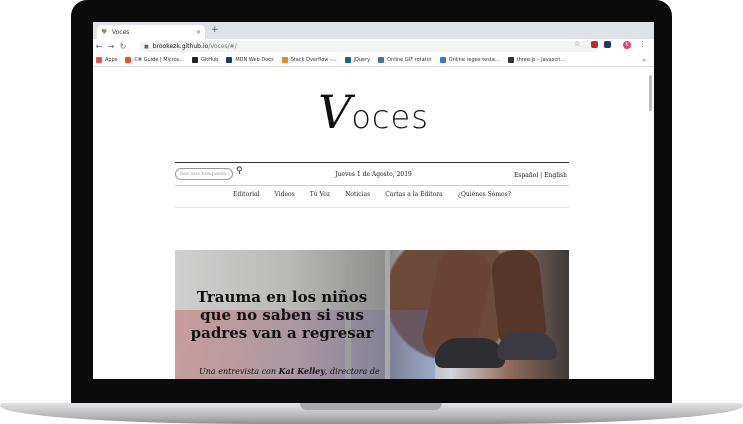 The image size is (743, 424). I want to click on bookmark-item: GitHub, so click(205, 60).